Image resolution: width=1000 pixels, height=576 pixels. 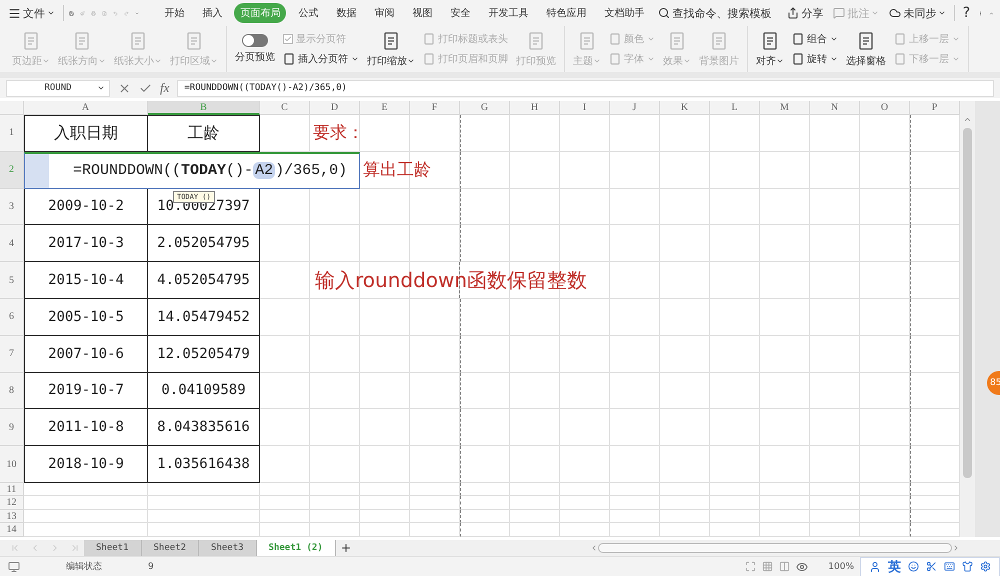 I want to click on row-header: 12, so click(x=12, y=503).